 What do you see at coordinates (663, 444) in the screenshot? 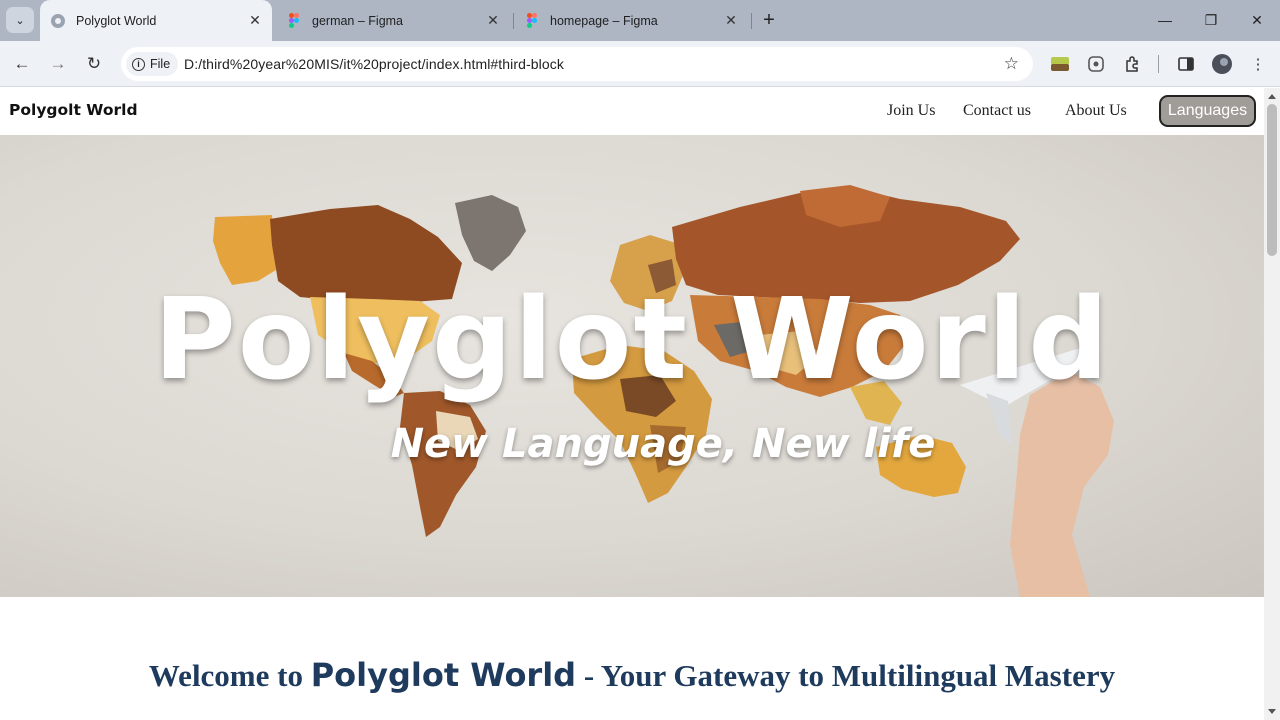
I see `hero-subtitle: New Language, New life` at bounding box center [663, 444].